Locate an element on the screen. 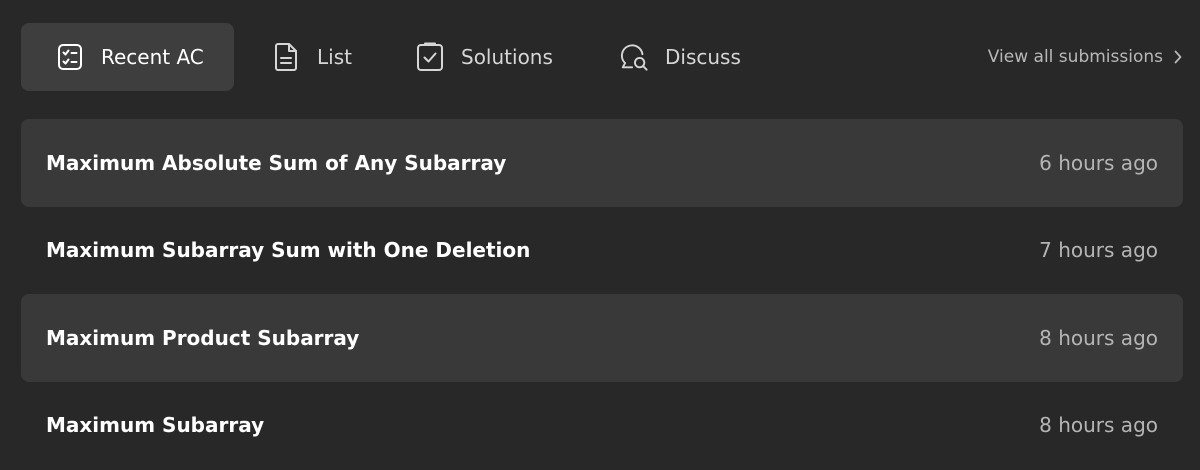  submission-title: Maximum Product Subarray is located at coordinates (202, 338).